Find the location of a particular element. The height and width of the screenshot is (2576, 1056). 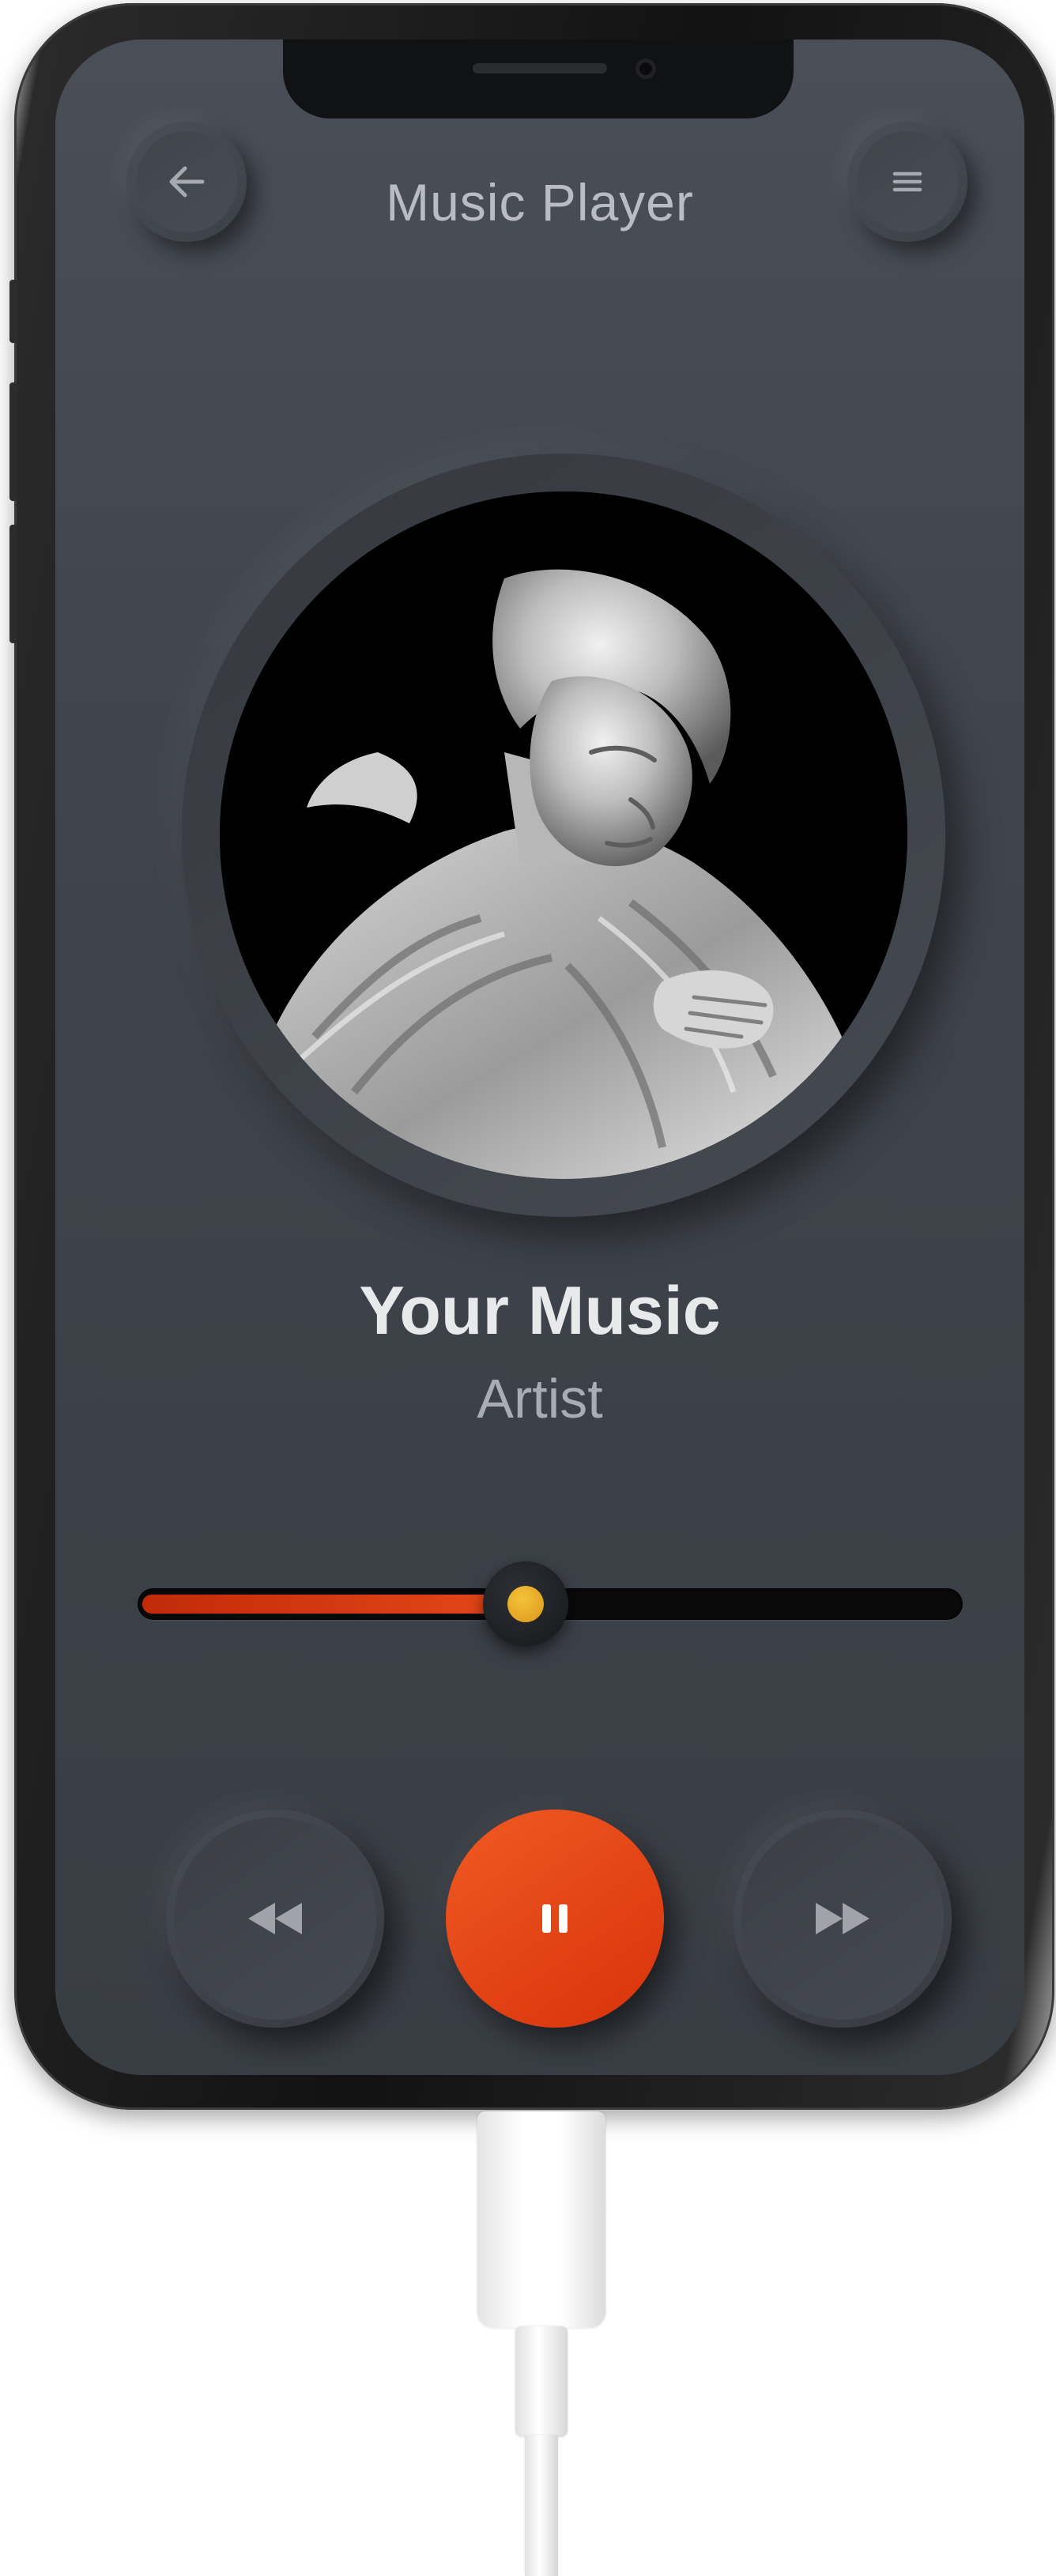

pause-button is located at coordinates (555, 1919).